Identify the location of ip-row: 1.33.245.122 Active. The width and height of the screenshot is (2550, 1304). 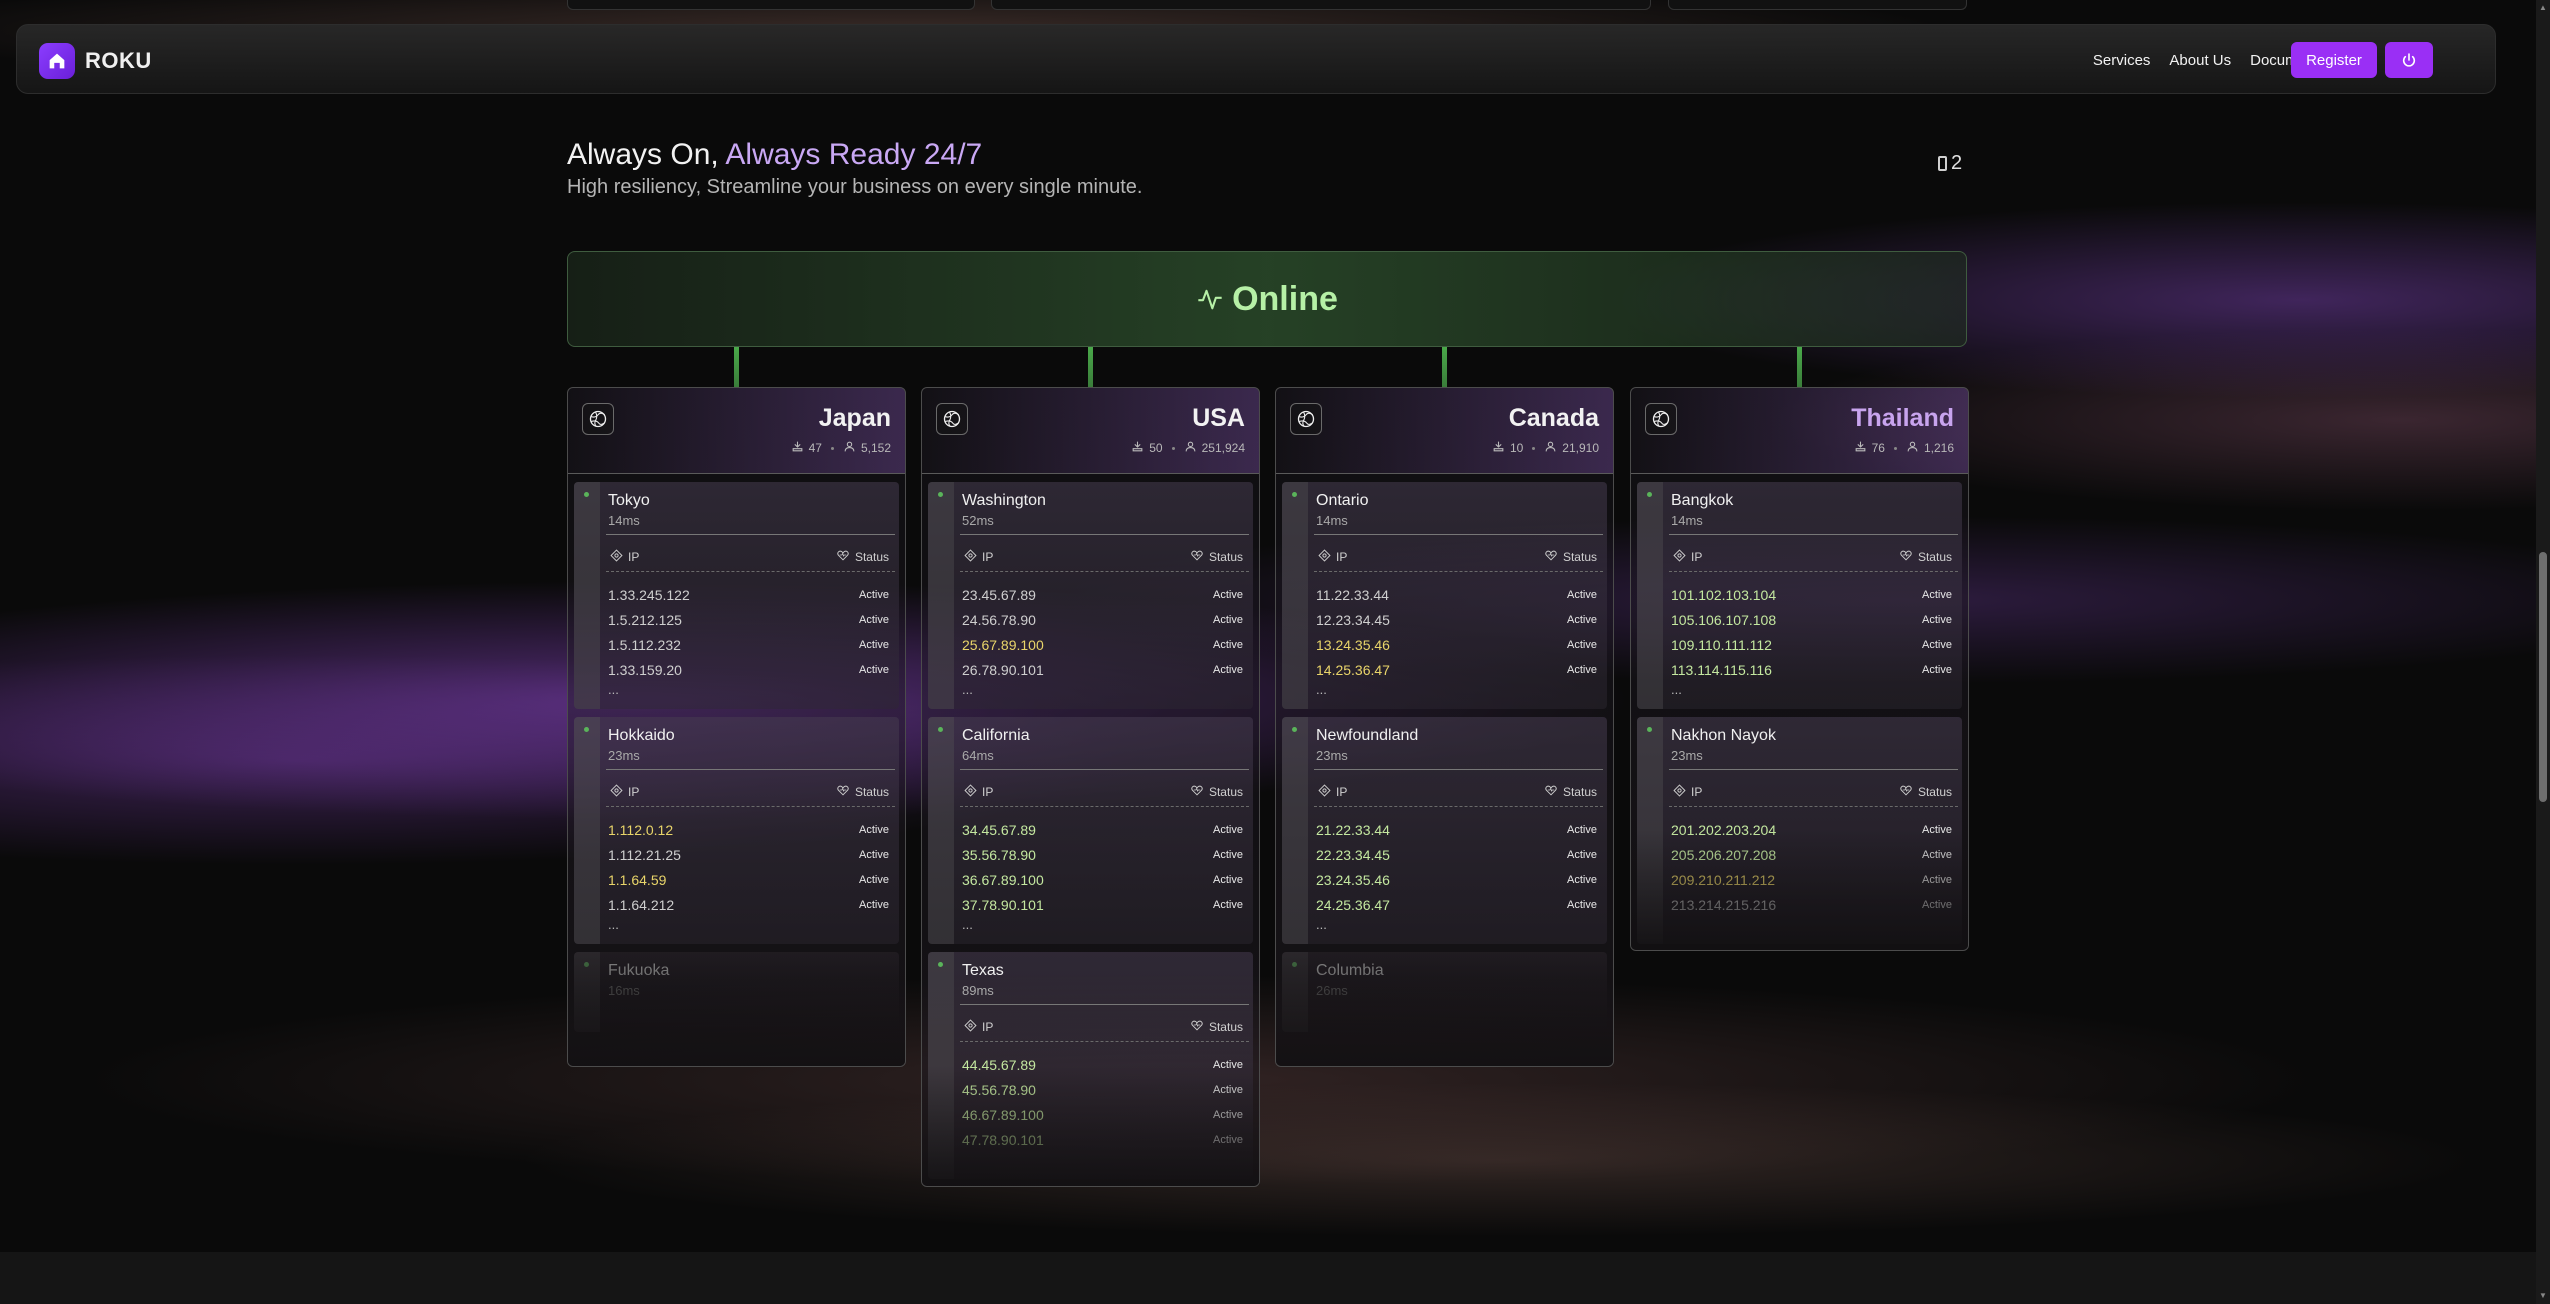
(748, 594).